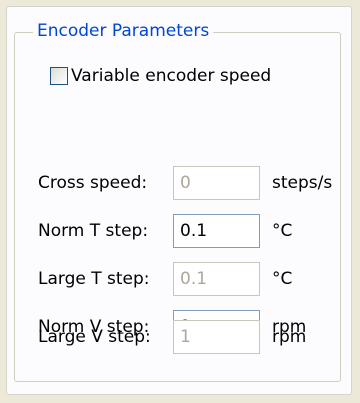  I want to click on checkbox-label: Variable encoder speed, so click(171, 76).